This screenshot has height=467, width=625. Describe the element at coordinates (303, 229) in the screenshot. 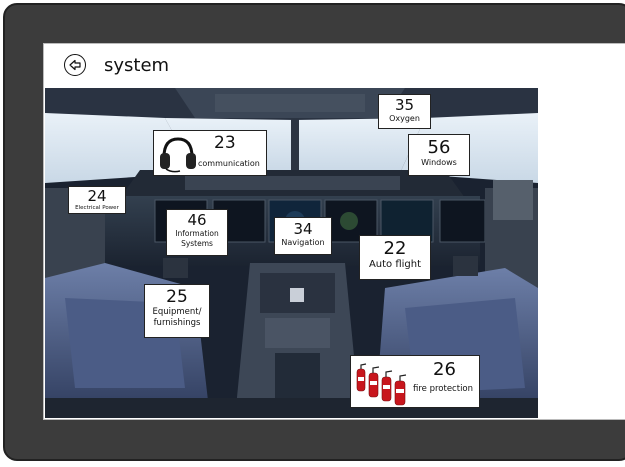

I see `system-number: 34` at that location.